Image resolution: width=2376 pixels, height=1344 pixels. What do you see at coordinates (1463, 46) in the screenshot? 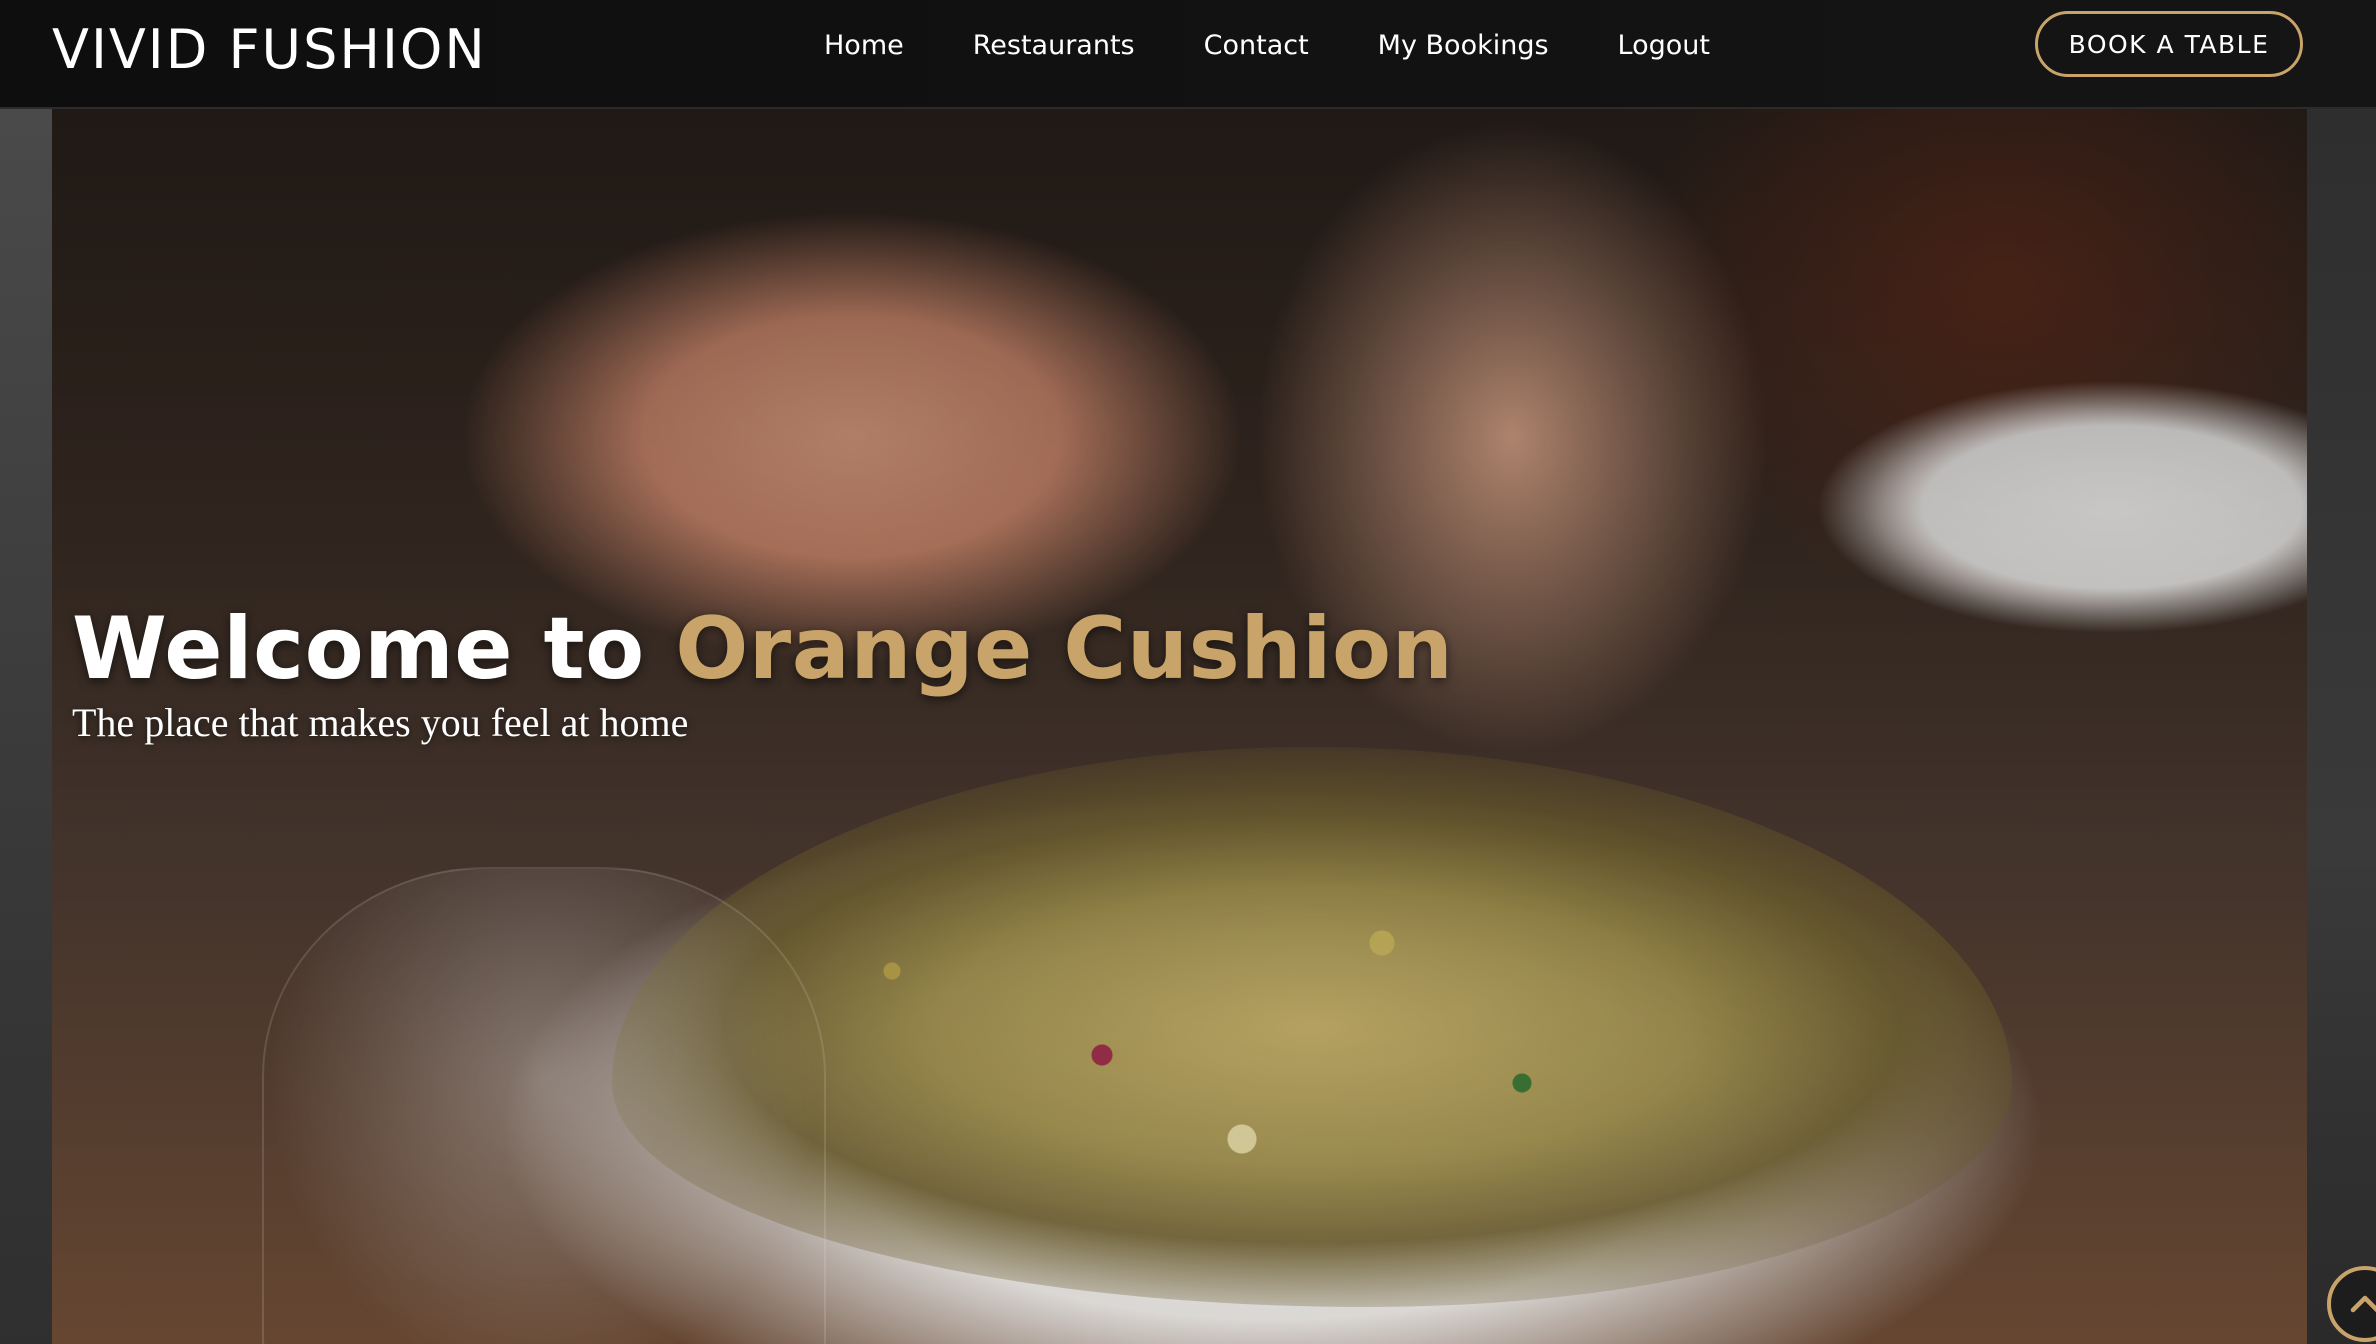
I see `nav-my-bookings: My Bookings` at bounding box center [1463, 46].